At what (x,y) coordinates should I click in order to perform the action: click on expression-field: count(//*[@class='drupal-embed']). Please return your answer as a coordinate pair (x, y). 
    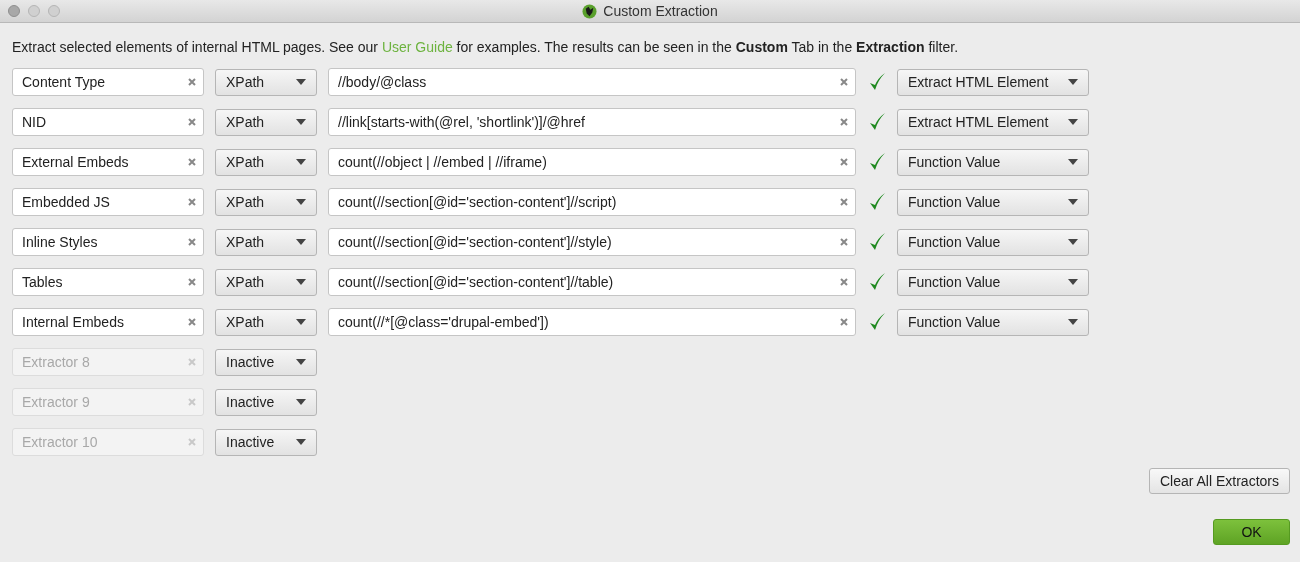
    Looking at the image, I should click on (592, 322).